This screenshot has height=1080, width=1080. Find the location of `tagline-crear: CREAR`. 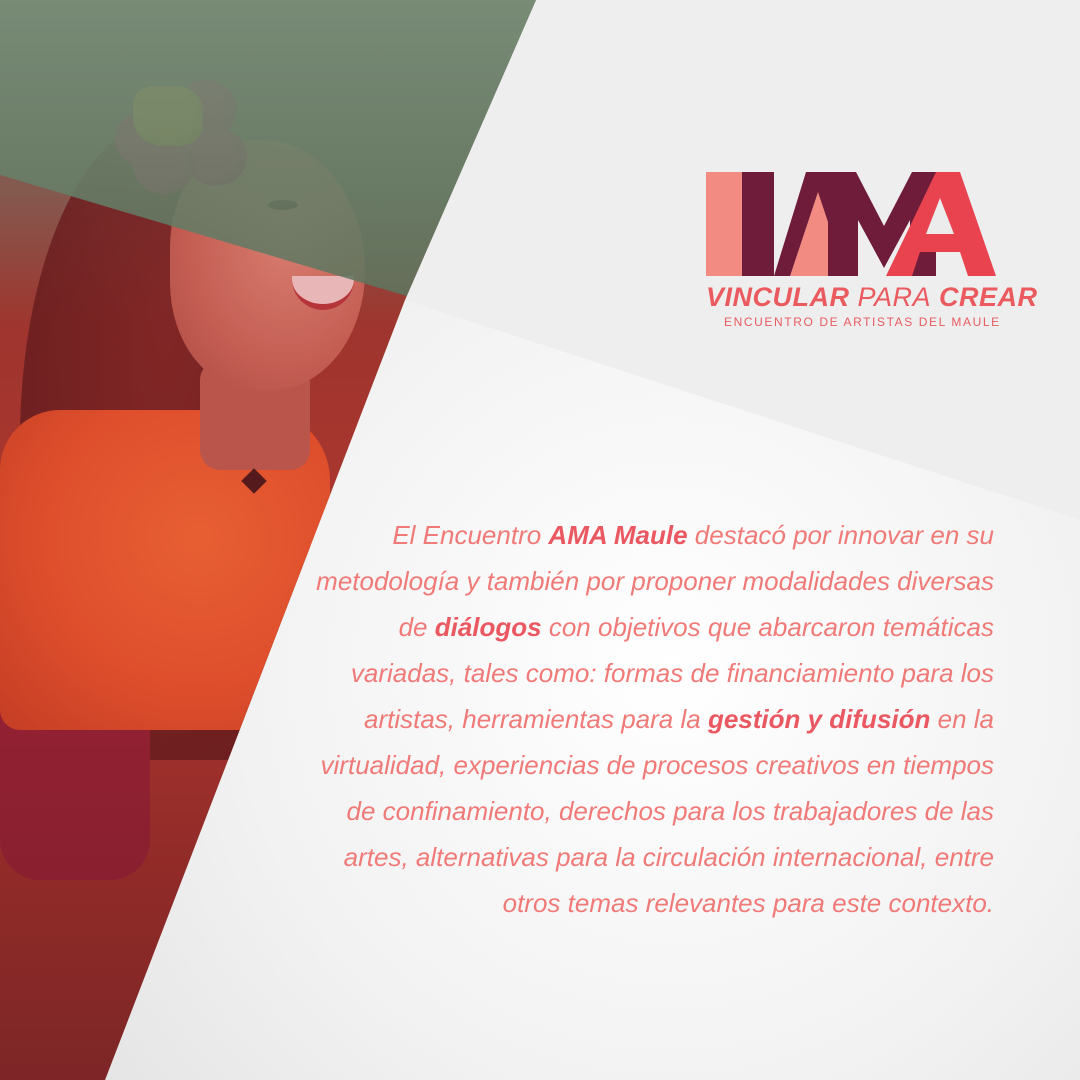

tagline-crear: CREAR is located at coordinates (988, 297).